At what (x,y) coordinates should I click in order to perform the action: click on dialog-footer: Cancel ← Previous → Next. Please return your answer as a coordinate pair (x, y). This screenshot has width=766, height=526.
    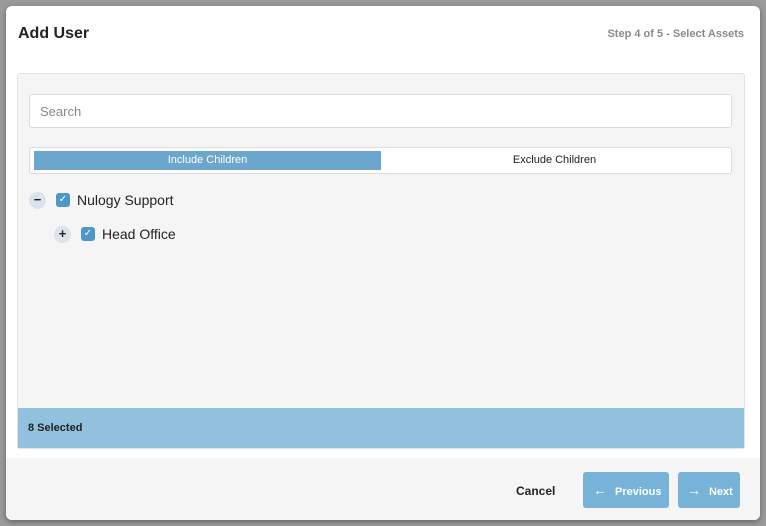
    Looking at the image, I should click on (383, 489).